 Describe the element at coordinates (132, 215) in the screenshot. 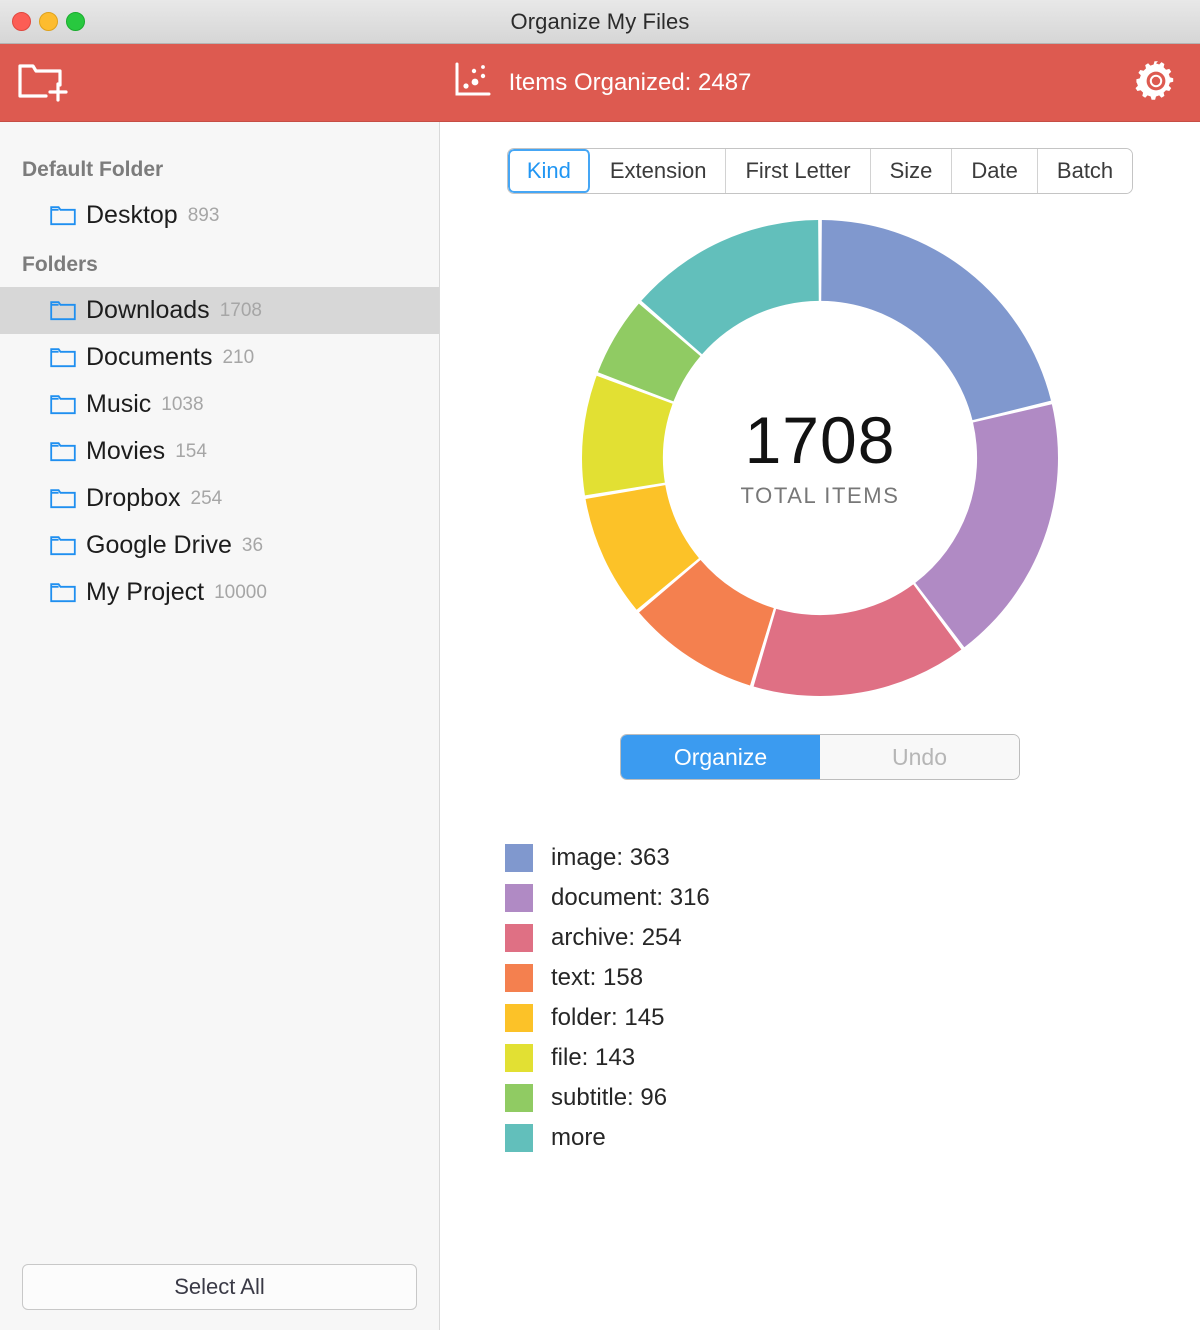

I see `folder-name: Desktop` at that location.